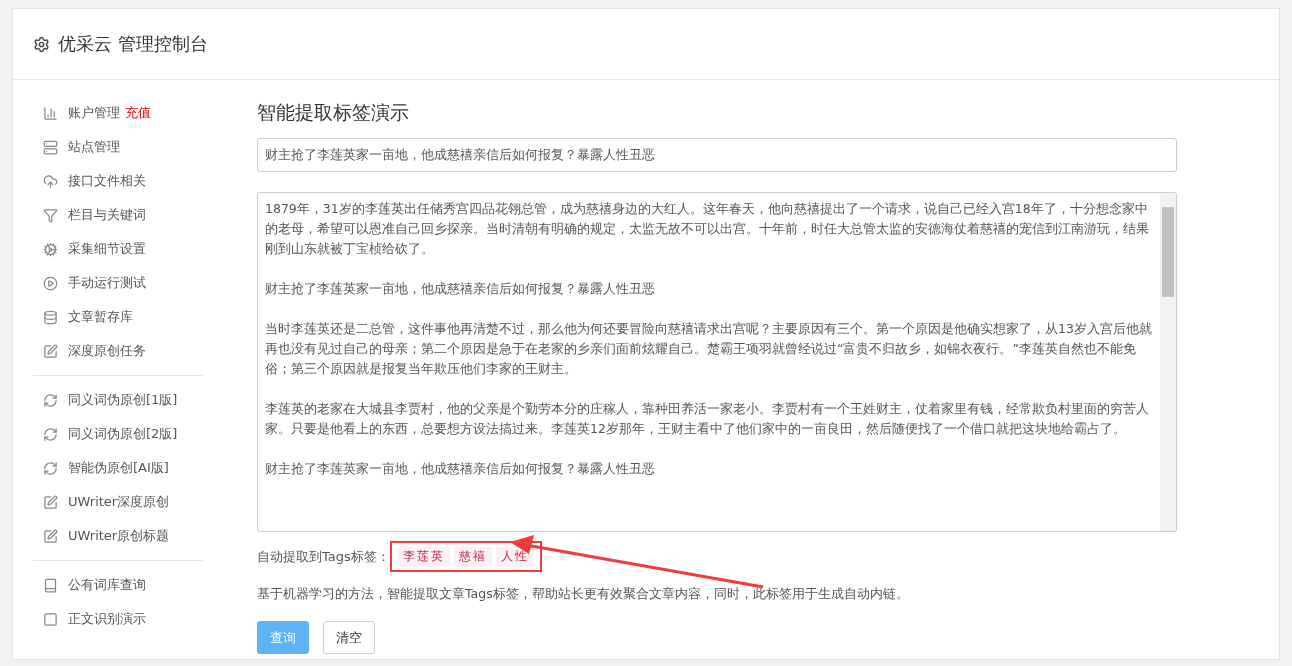 This screenshot has width=1292, height=666. What do you see at coordinates (123, 434) in the screenshot?
I see `sidebar-item: 同义词伪原创[2版]` at bounding box center [123, 434].